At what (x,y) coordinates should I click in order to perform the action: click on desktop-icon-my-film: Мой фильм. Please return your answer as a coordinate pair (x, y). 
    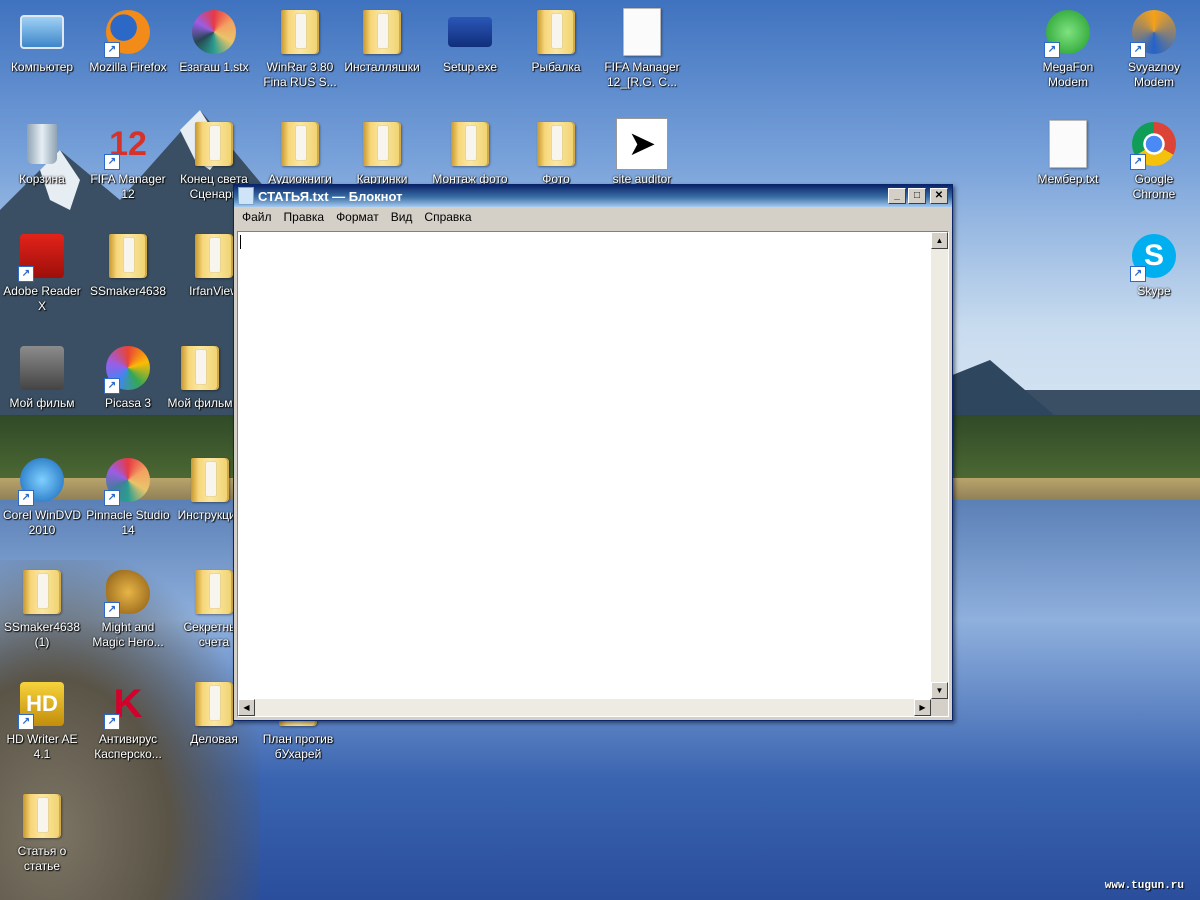
    Looking at the image, I should click on (42, 376).